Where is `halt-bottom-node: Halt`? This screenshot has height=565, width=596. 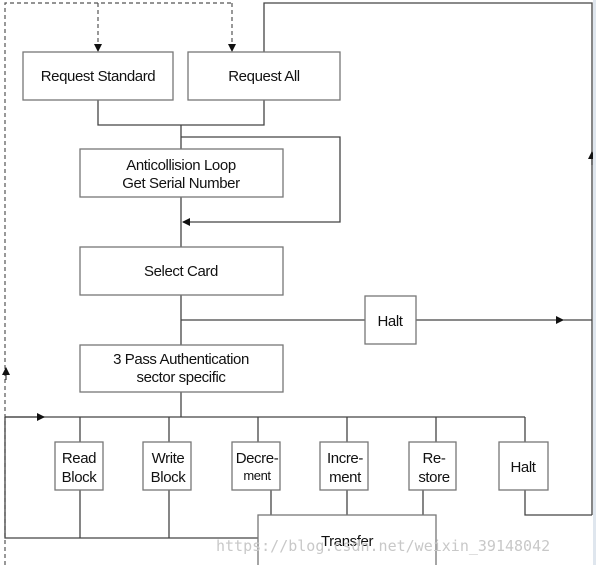 halt-bottom-node: Halt is located at coordinates (523, 466).